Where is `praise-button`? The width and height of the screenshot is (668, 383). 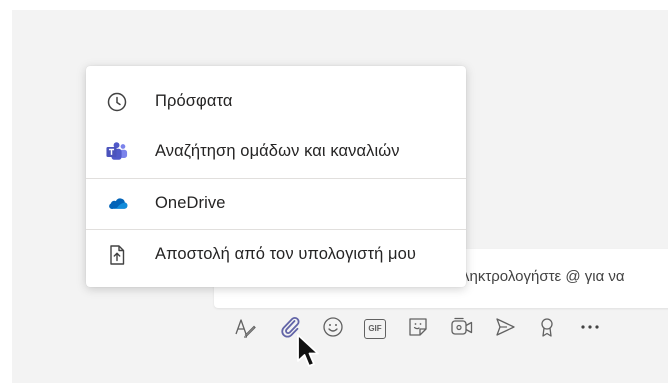 praise-button is located at coordinates (547, 329).